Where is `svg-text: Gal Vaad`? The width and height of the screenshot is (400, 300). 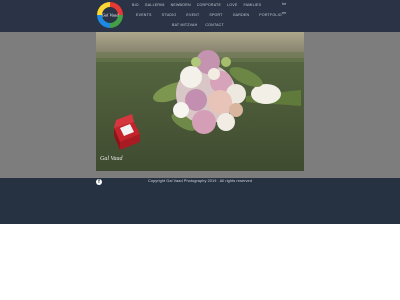
svg-text: Gal Vaad is located at coordinates (111, 15).